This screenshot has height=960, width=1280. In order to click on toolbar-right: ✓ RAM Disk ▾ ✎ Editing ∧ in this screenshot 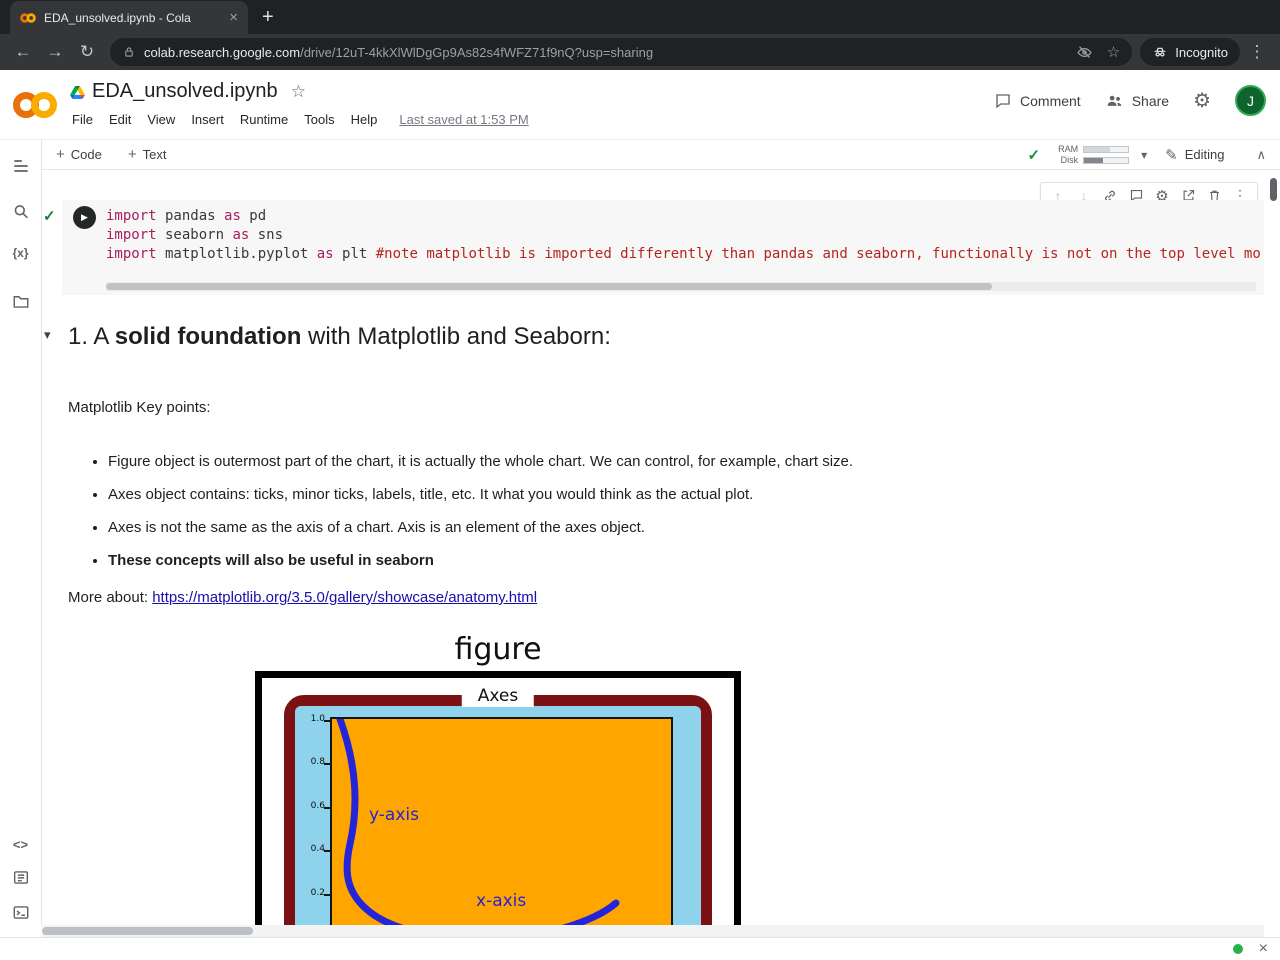, I will do `click(1147, 154)`.